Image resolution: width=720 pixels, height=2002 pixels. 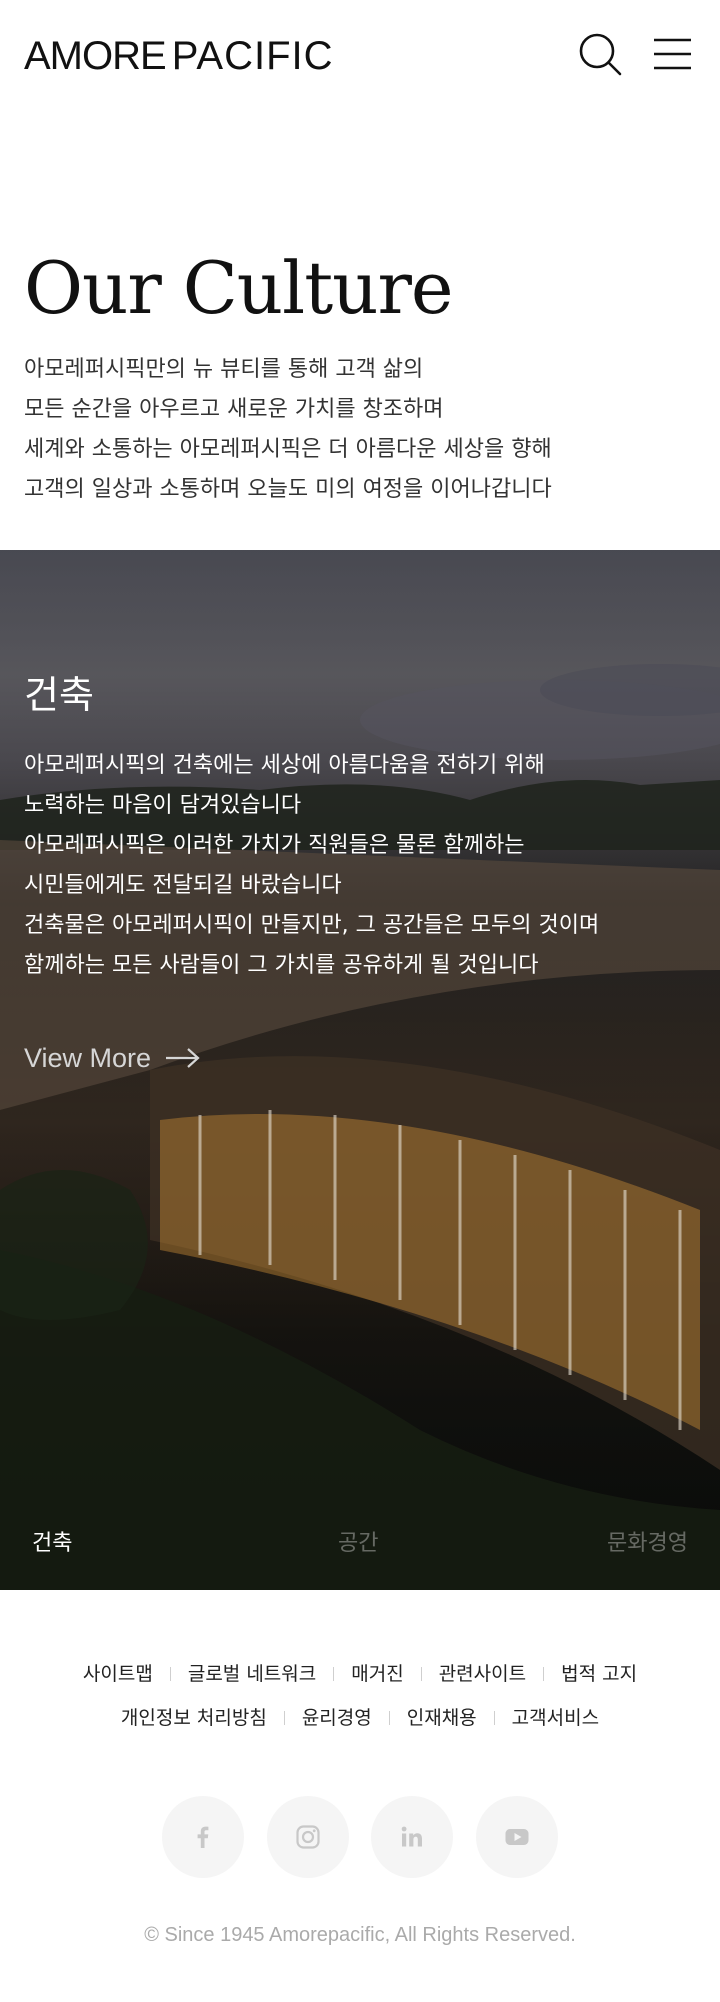 I want to click on tab-culture-management: 문화경영, so click(x=647, y=1544).